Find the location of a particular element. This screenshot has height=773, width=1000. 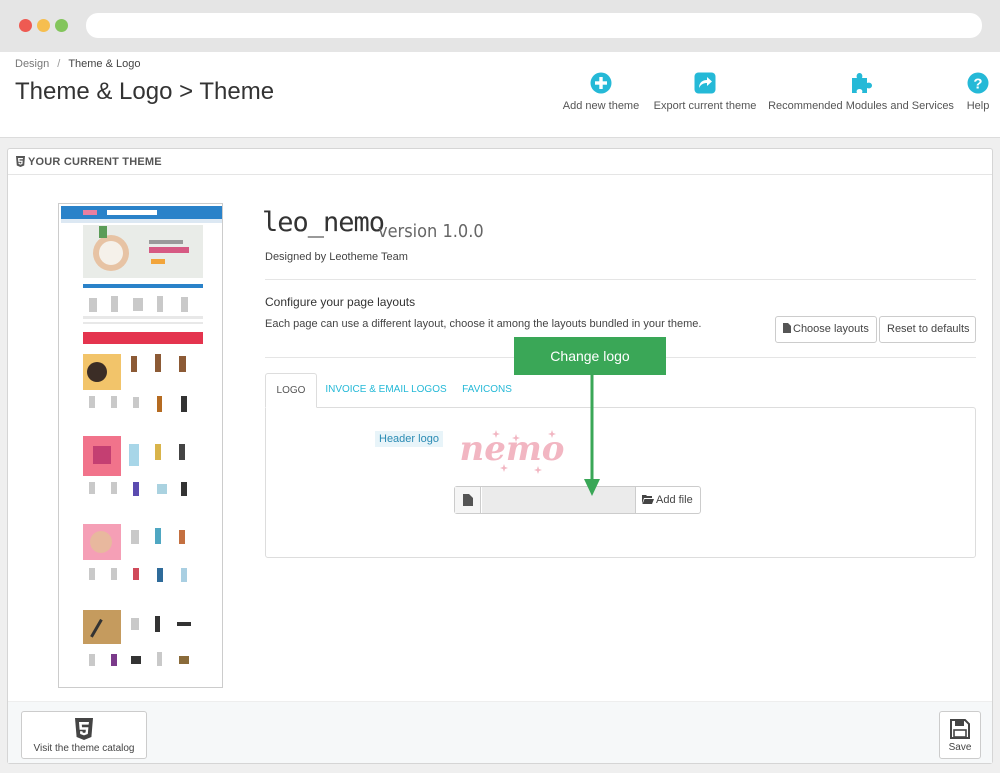

file-upload-group: Add file is located at coordinates (577, 500).